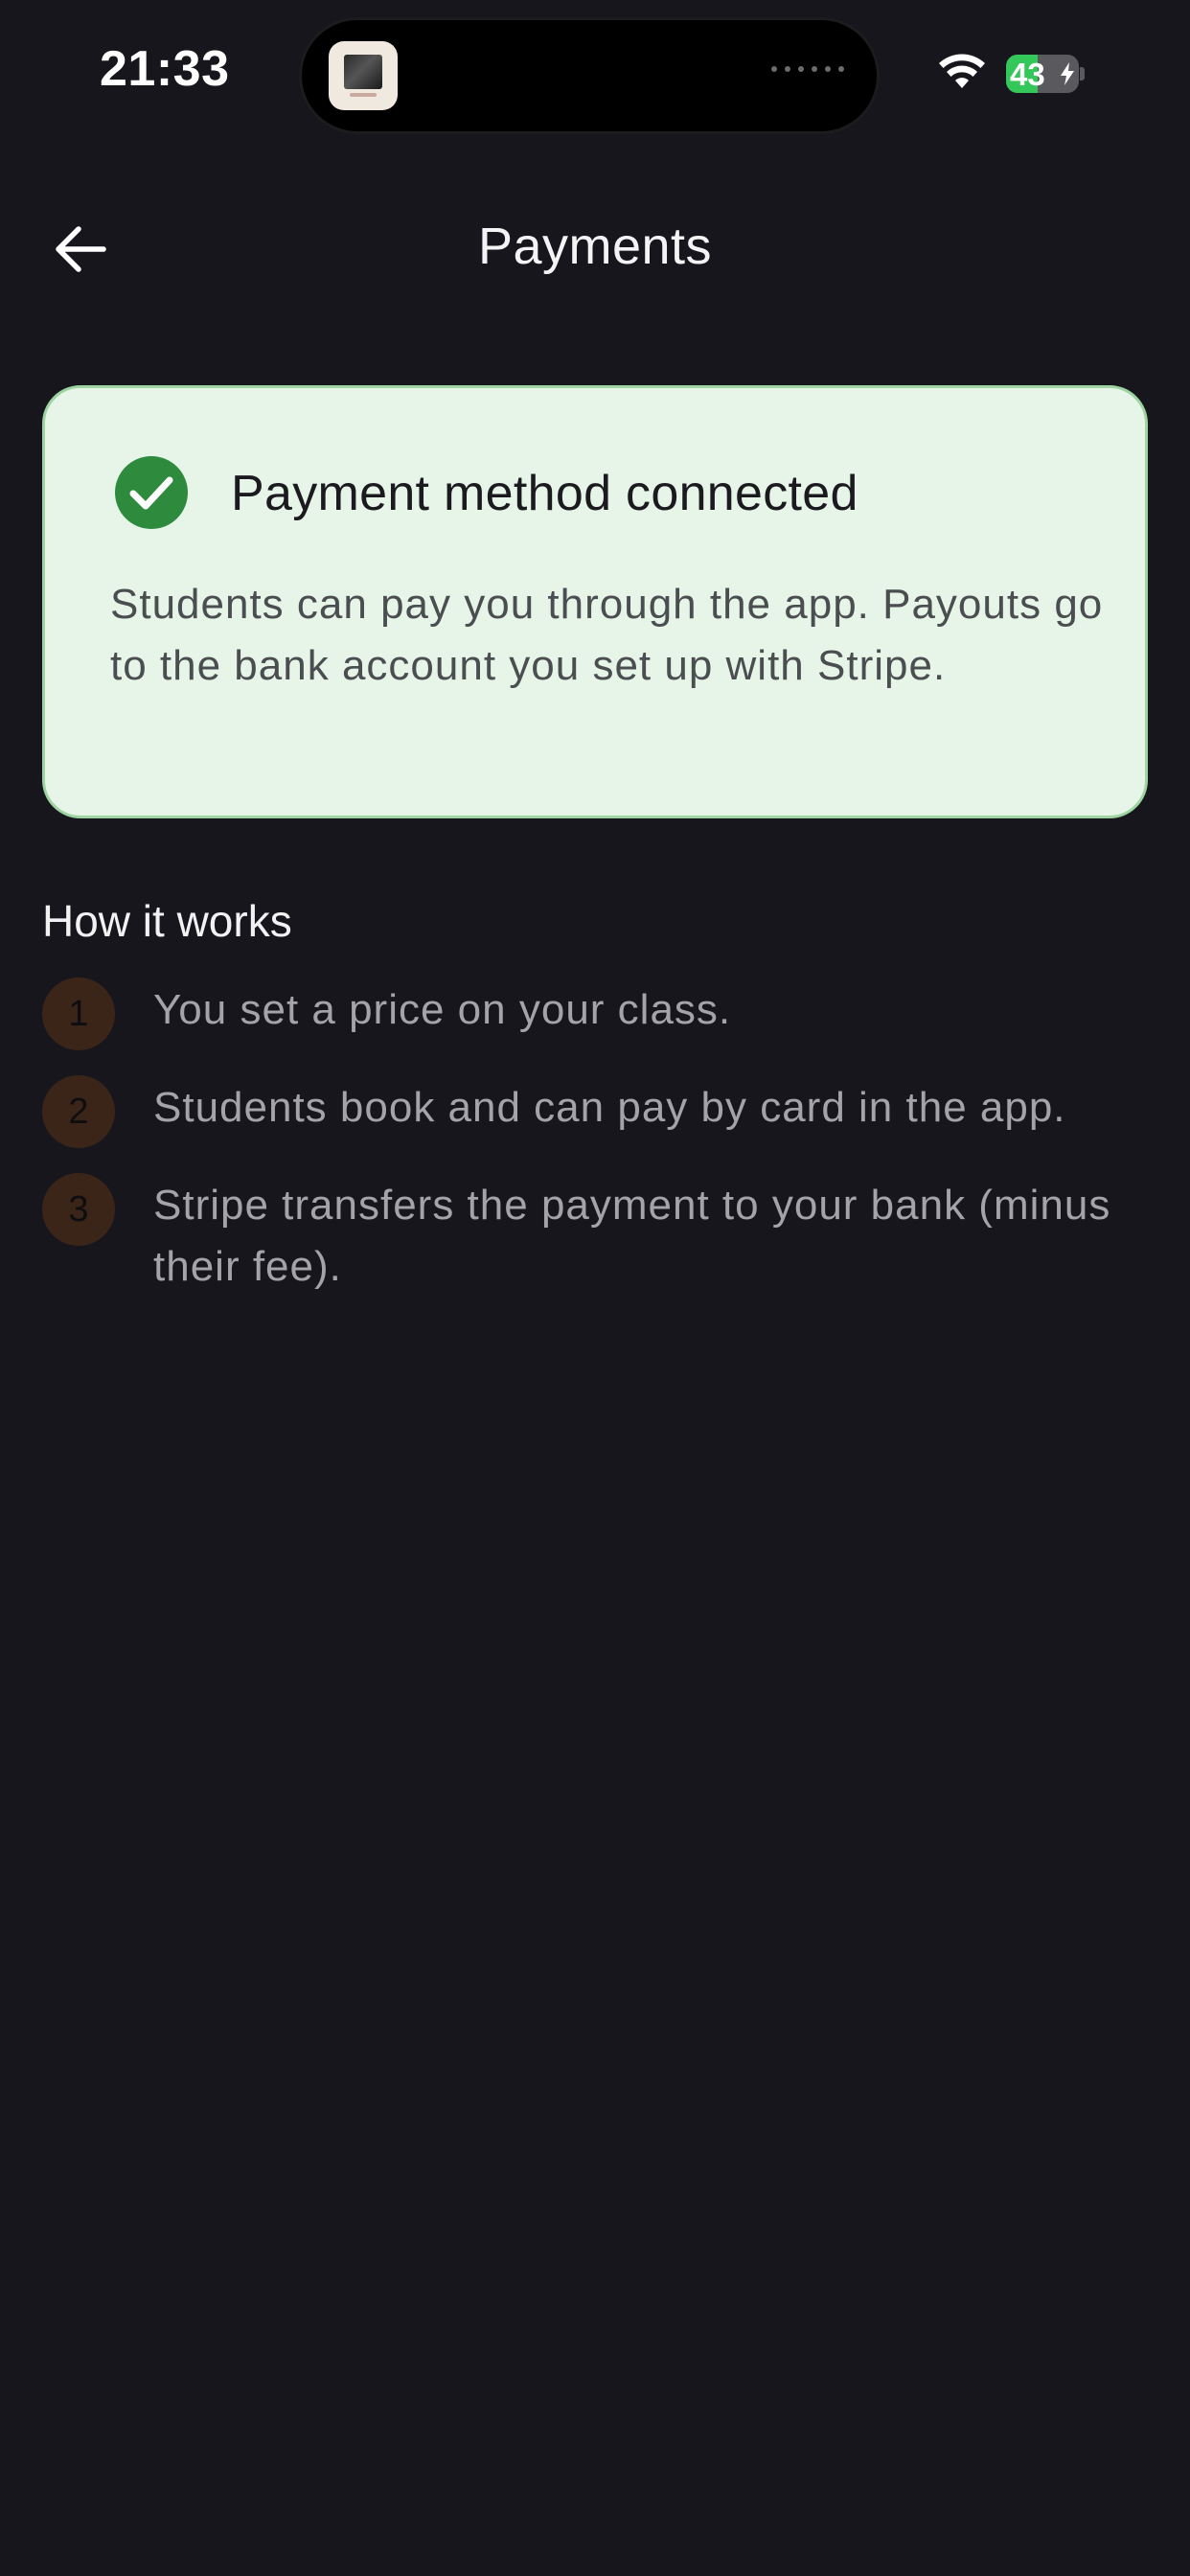  I want to click on step-number-badge: 3, so click(78, 1209).